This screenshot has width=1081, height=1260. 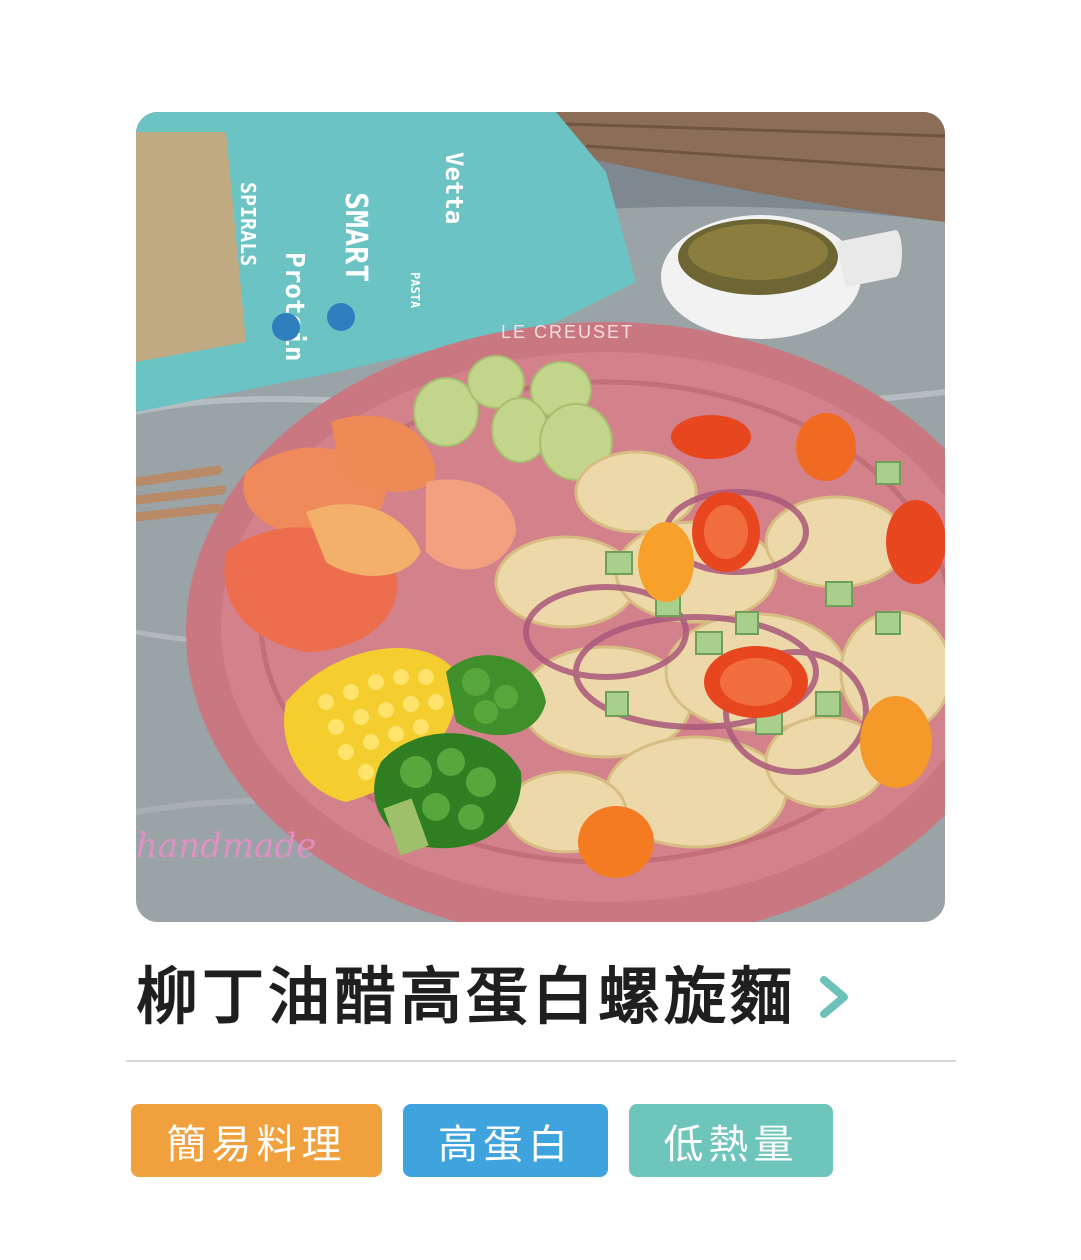 What do you see at coordinates (226, 846) in the screenshot?
I see `watermark: handmade` at bounding box center [226, 846].